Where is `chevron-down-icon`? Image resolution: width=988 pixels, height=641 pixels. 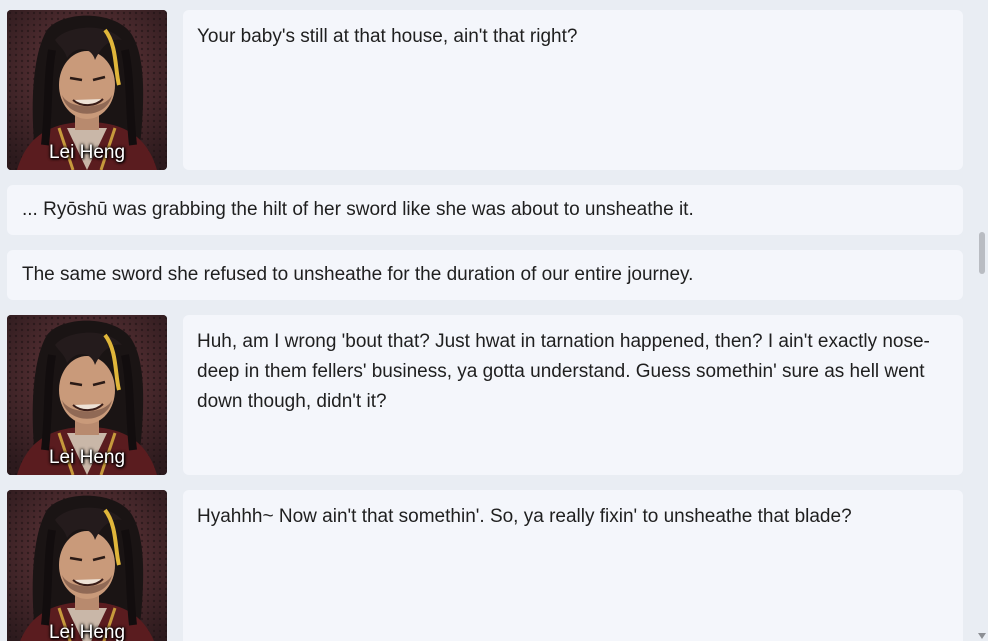 chevron-down-icon is located at coordinates (982, 636).